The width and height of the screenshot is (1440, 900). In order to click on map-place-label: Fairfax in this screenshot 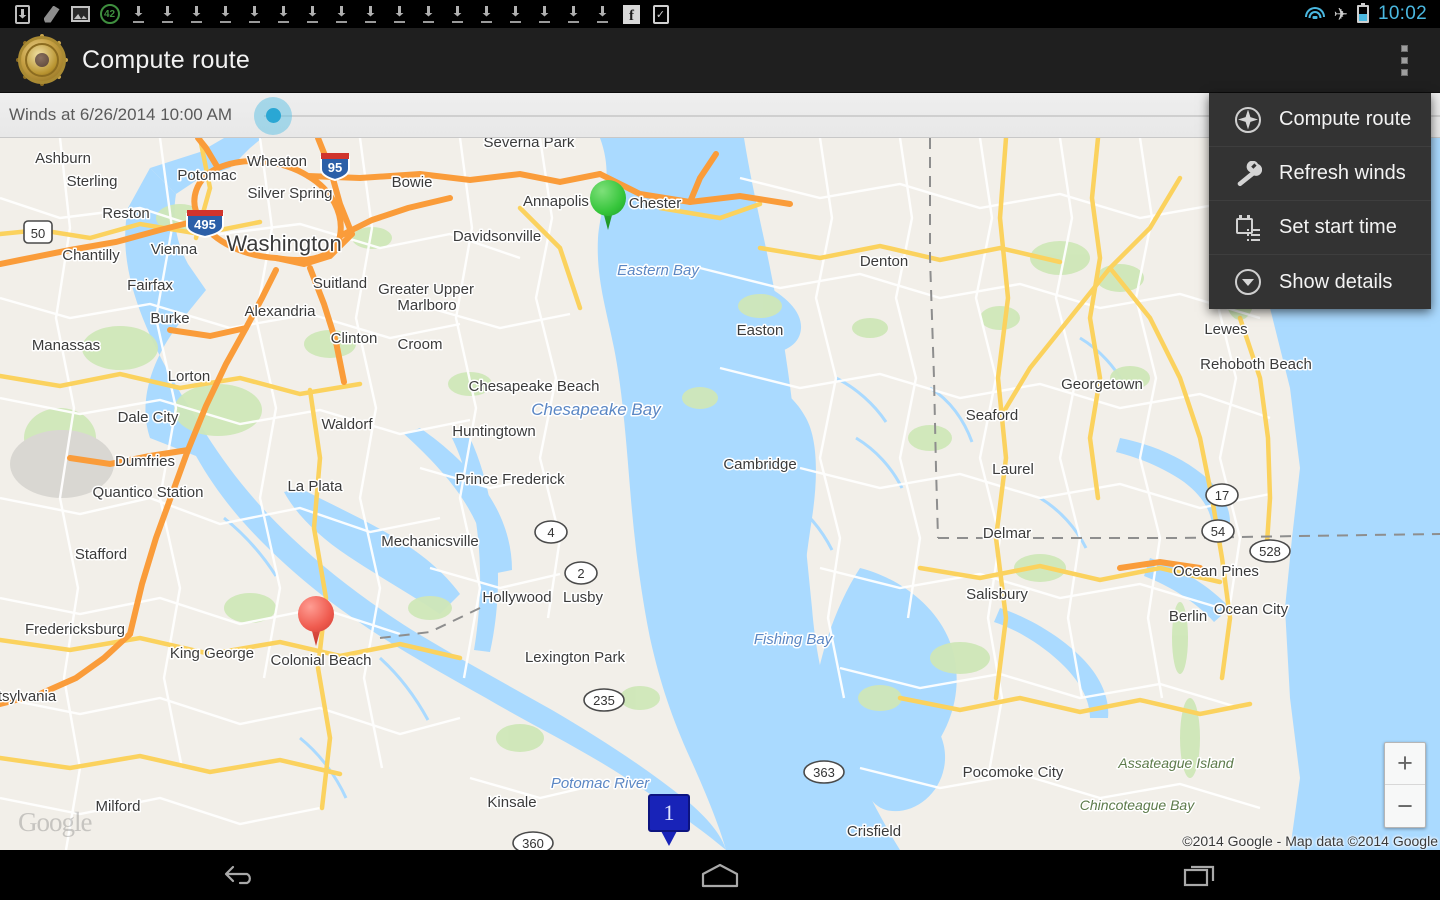, I will do `click(150, 285)`.